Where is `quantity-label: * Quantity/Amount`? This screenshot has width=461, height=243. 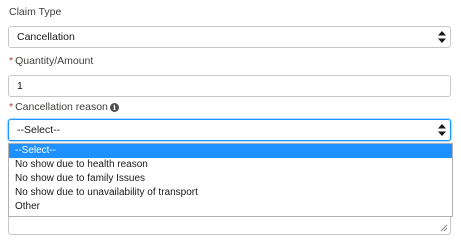
quantity-label: * Quantity/Amount is located at coordinates (51, 61).